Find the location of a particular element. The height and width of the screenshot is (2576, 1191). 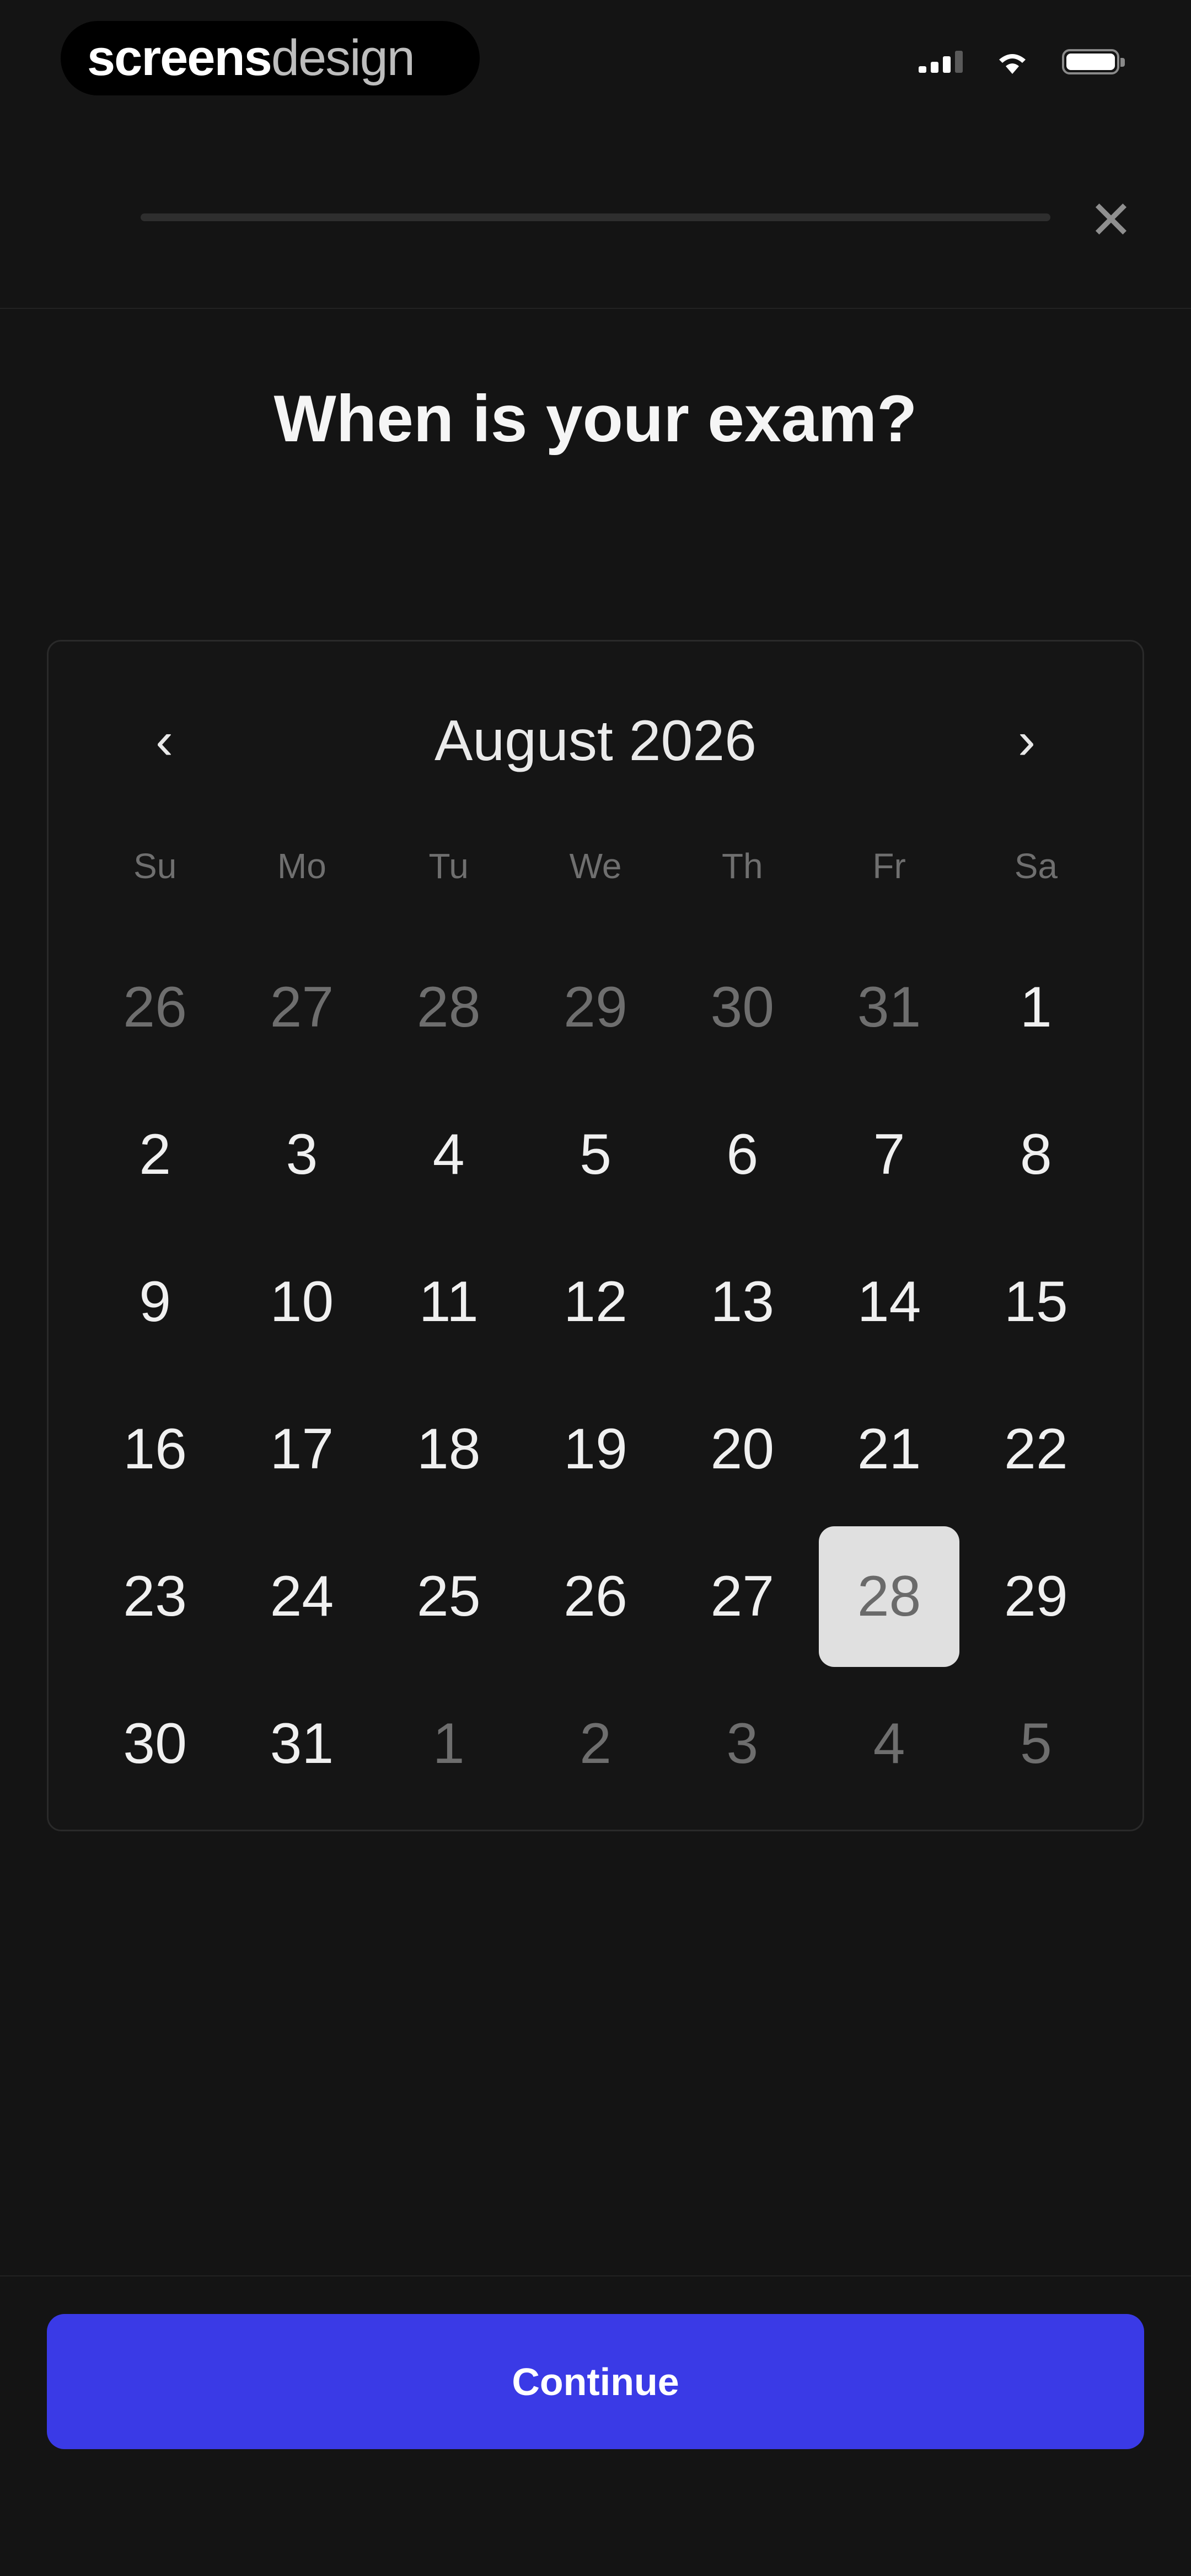

calendar-header: ‹ August 2026 › is located at coordinates (595, 741).